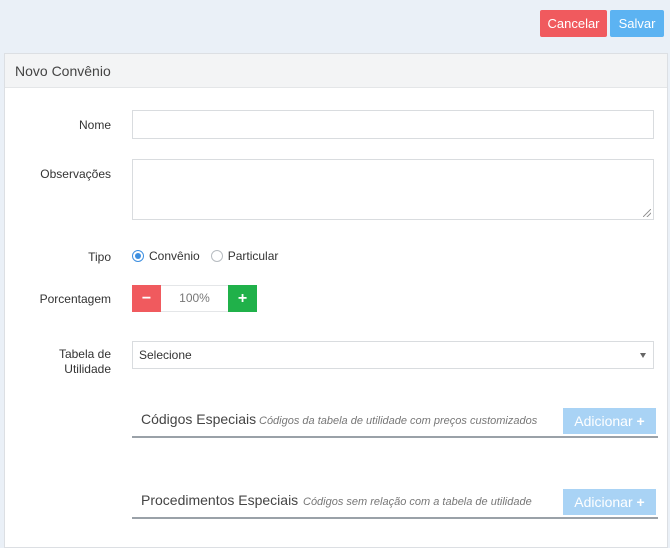 This screenshot has width=670, height=548. I want to click on increment-button: +, so click(242, 298).